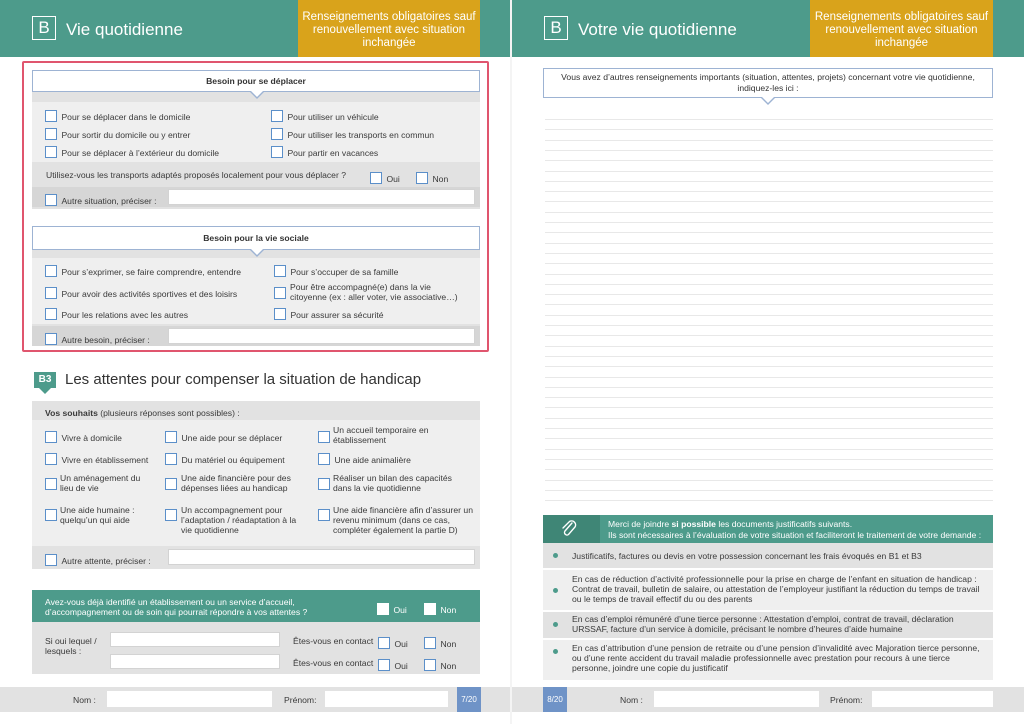  What do you see at coordinates (469, 699) in the screenshot?
I see `page-number: 7/20` at bounding box center [469, 699].